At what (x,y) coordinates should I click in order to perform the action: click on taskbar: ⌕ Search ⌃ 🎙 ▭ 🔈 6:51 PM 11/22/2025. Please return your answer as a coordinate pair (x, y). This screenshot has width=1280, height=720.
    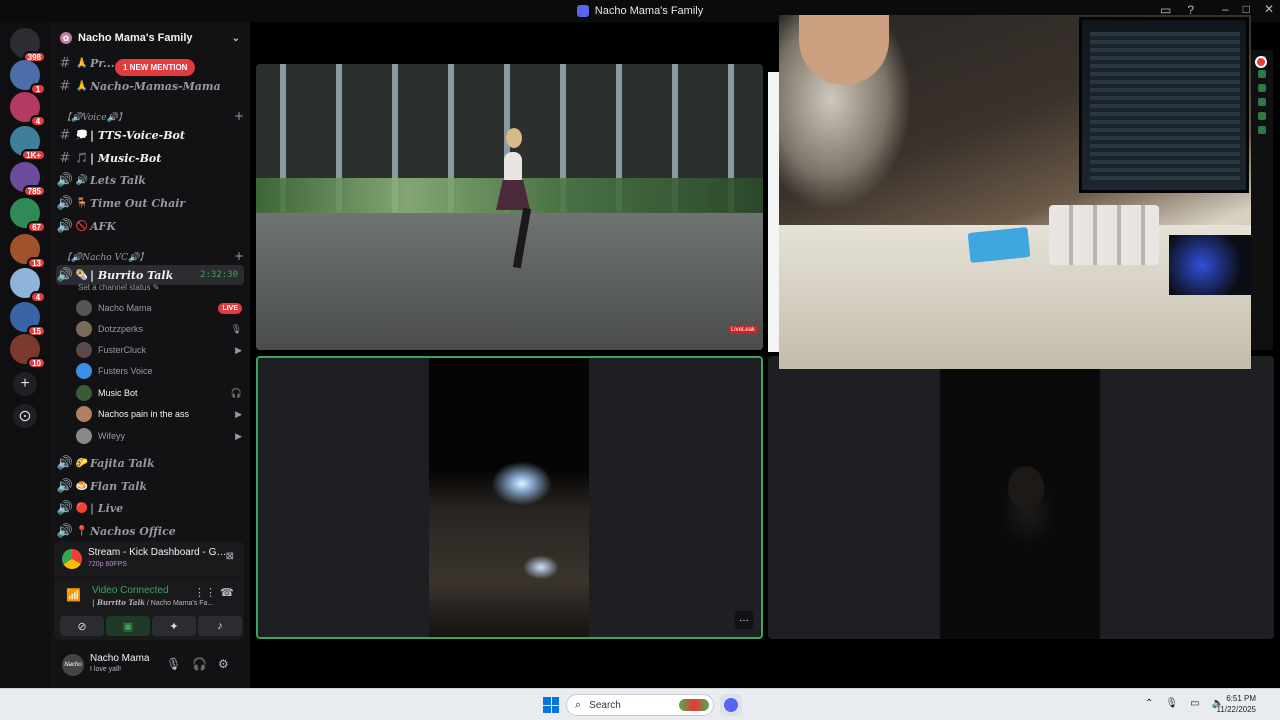
    Looking at the image, I should click on (640, 704).